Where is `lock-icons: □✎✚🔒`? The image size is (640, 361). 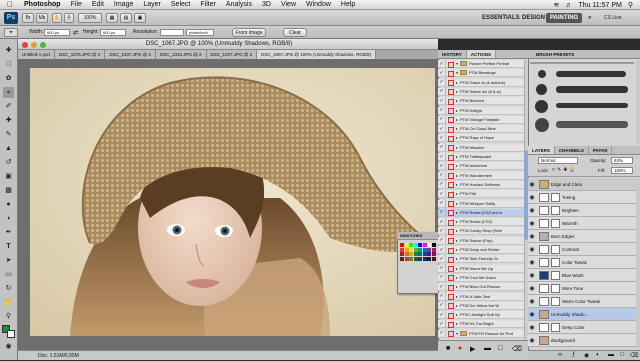 lock-icons: □✎✚🔒 is located at coordinates (565, 170).